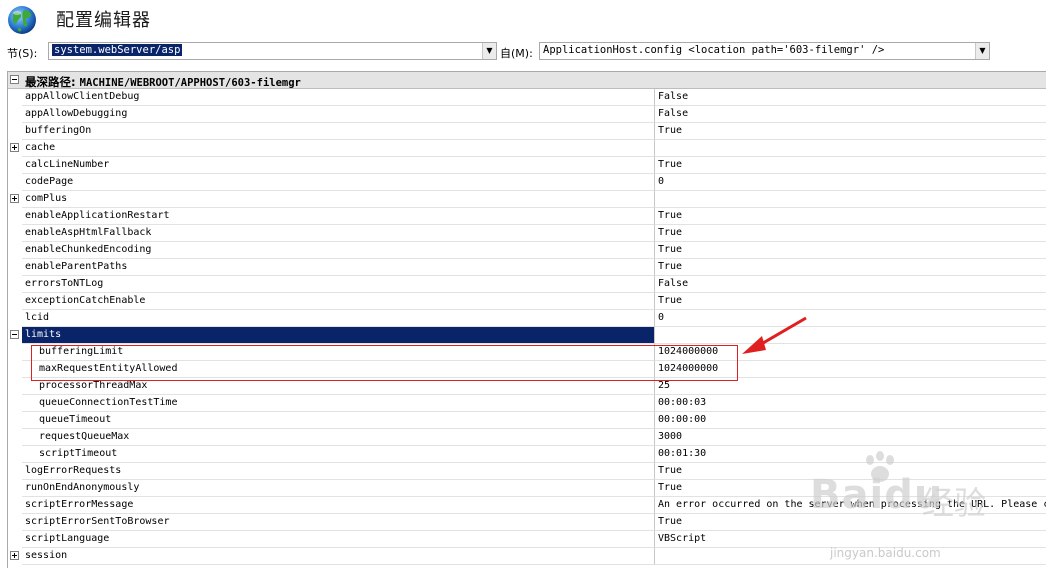 The height and width of the screenshot is (568, 1046). I want to click on table-row: codePage 0, so click(527, 182).